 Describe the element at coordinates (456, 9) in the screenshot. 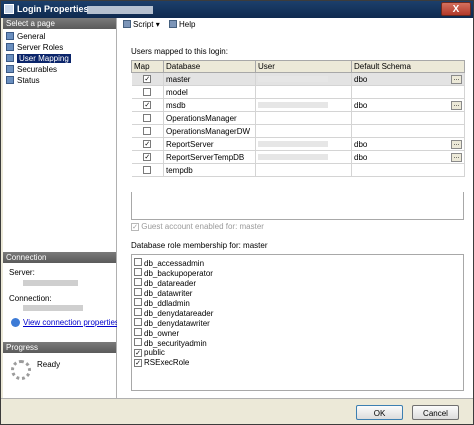

I see `close-button: X` at that location.